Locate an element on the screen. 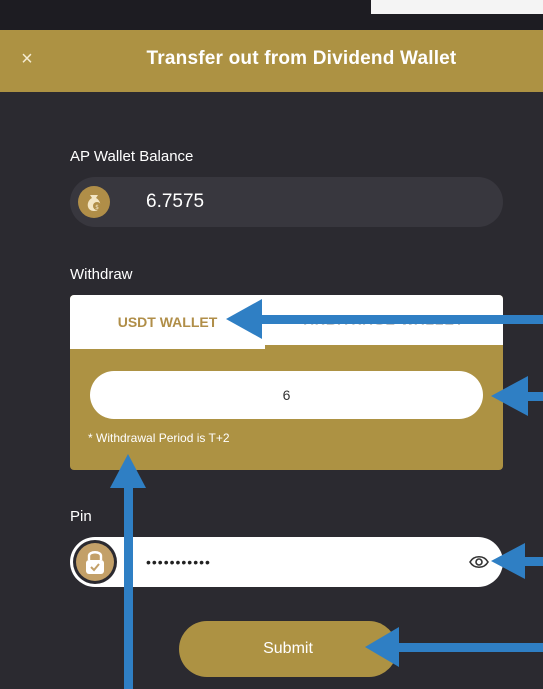 This screenshot has width=543, height=689. balance-display: $ 6.7575 is located at coordinates (286, 202).